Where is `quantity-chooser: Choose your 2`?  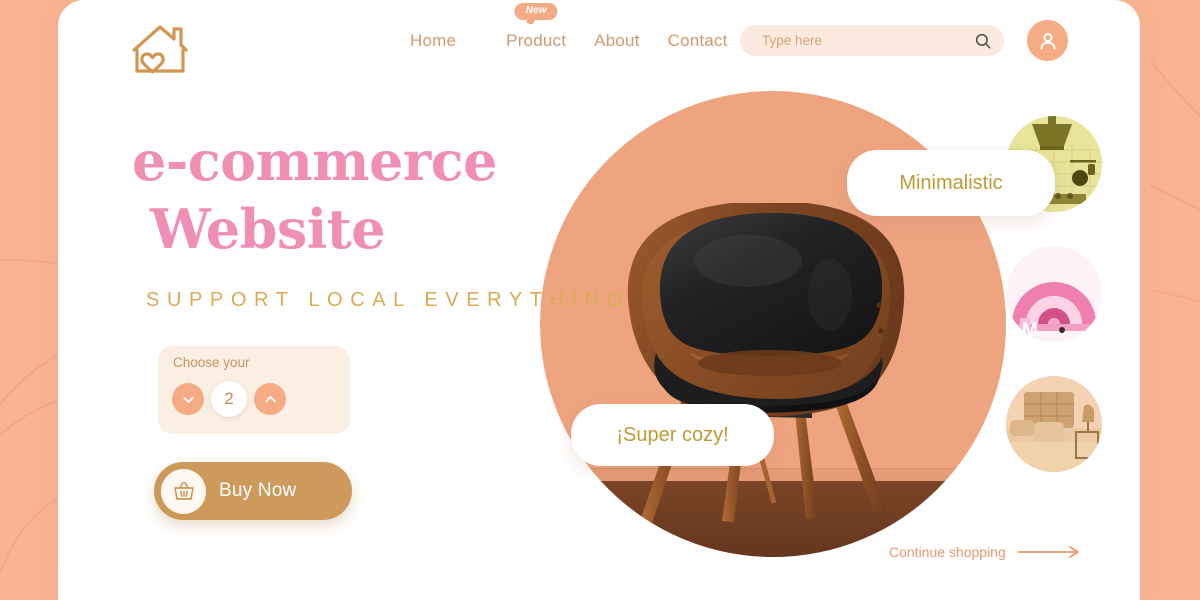
quantity-chooser: Choose your 2 is located at coordinates (254, 390).